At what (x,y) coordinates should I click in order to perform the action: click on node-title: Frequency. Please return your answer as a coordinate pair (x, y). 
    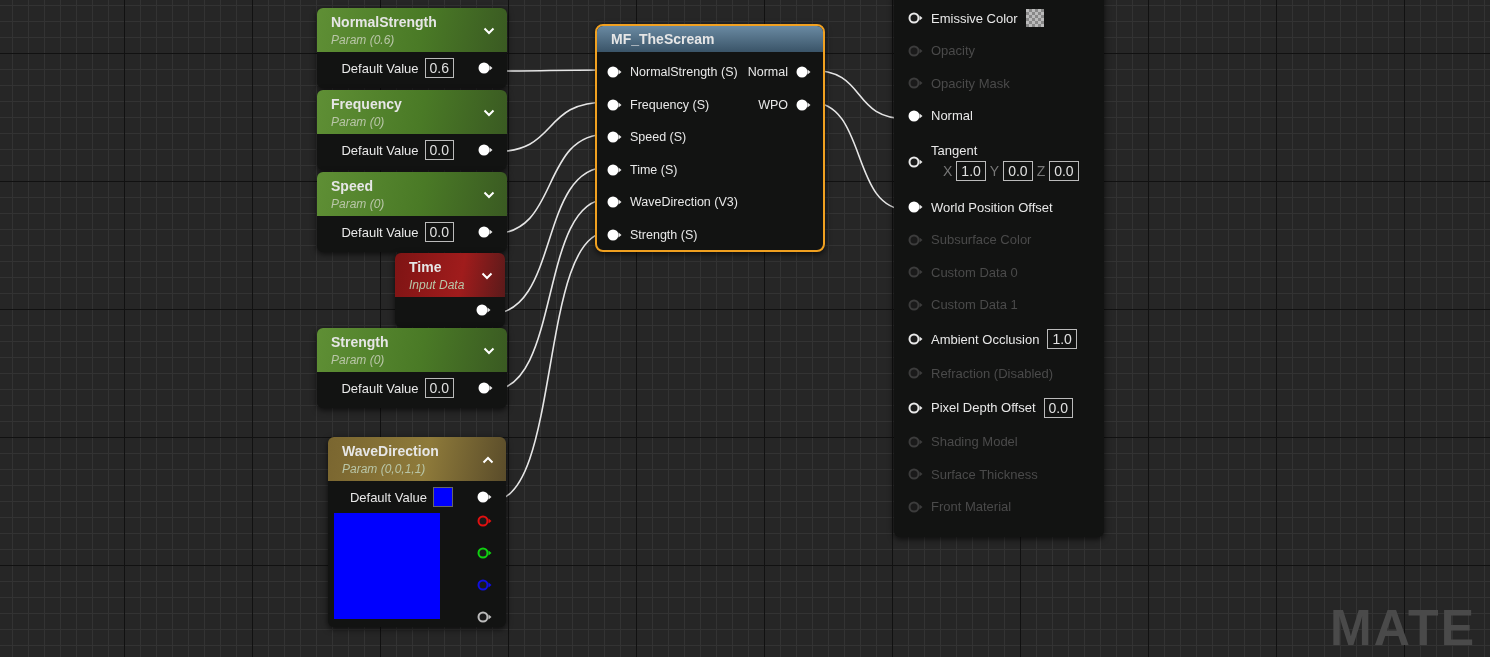
    Looking at the image, I should click on (366, 104).